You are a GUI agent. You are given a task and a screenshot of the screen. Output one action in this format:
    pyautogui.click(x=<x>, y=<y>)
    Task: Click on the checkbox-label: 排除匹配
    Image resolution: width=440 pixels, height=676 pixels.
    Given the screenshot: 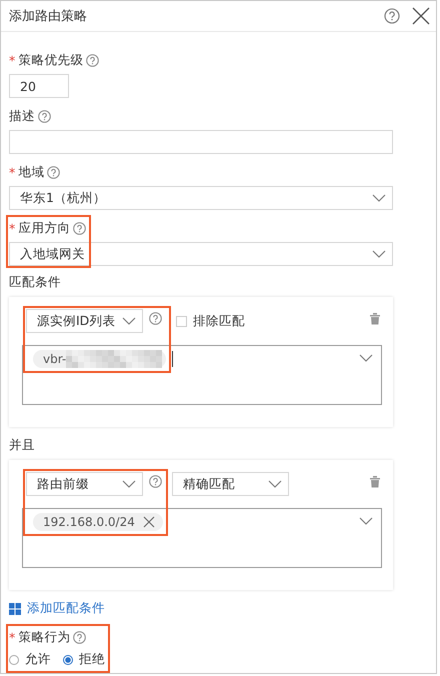 What is the action you would take?
    pyautogui.click(x=219, y=321)
    